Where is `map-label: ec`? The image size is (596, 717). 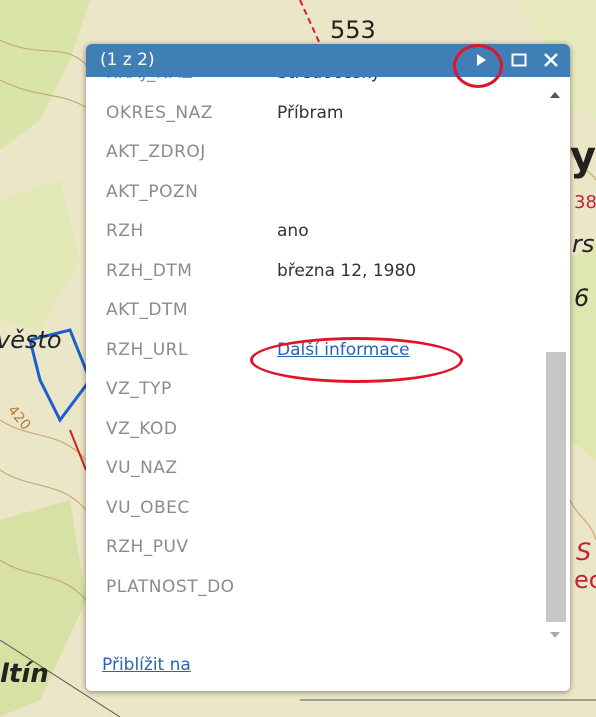
map-label: ec is located at coordinates (585, 580).